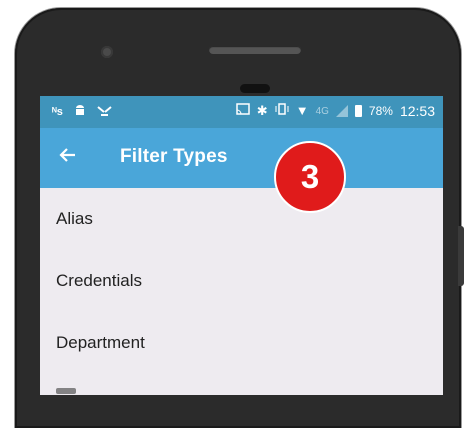 Image resolution: width=474 pixels, height=428 pixels. I want to click on clock-time: 12:53, so click(417, 111).